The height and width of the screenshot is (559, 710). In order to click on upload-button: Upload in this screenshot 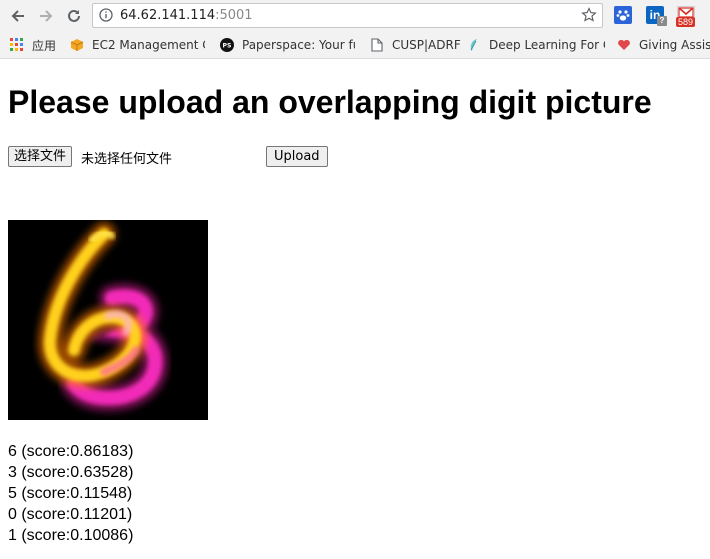, I will do `click(297, 156)`.